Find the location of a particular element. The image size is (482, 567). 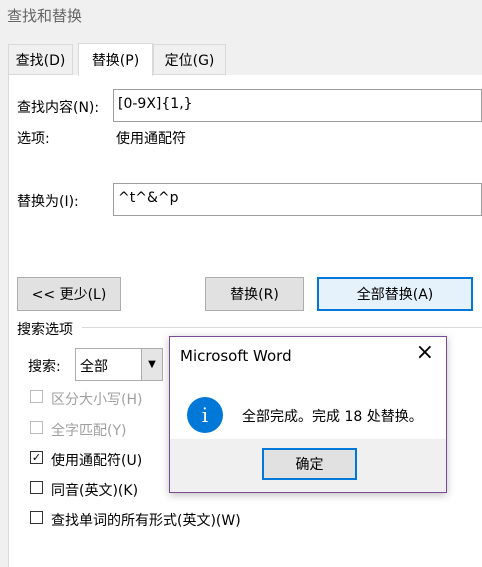

tab-goto-label: 定位(G) is located at coordinates (189, 60).